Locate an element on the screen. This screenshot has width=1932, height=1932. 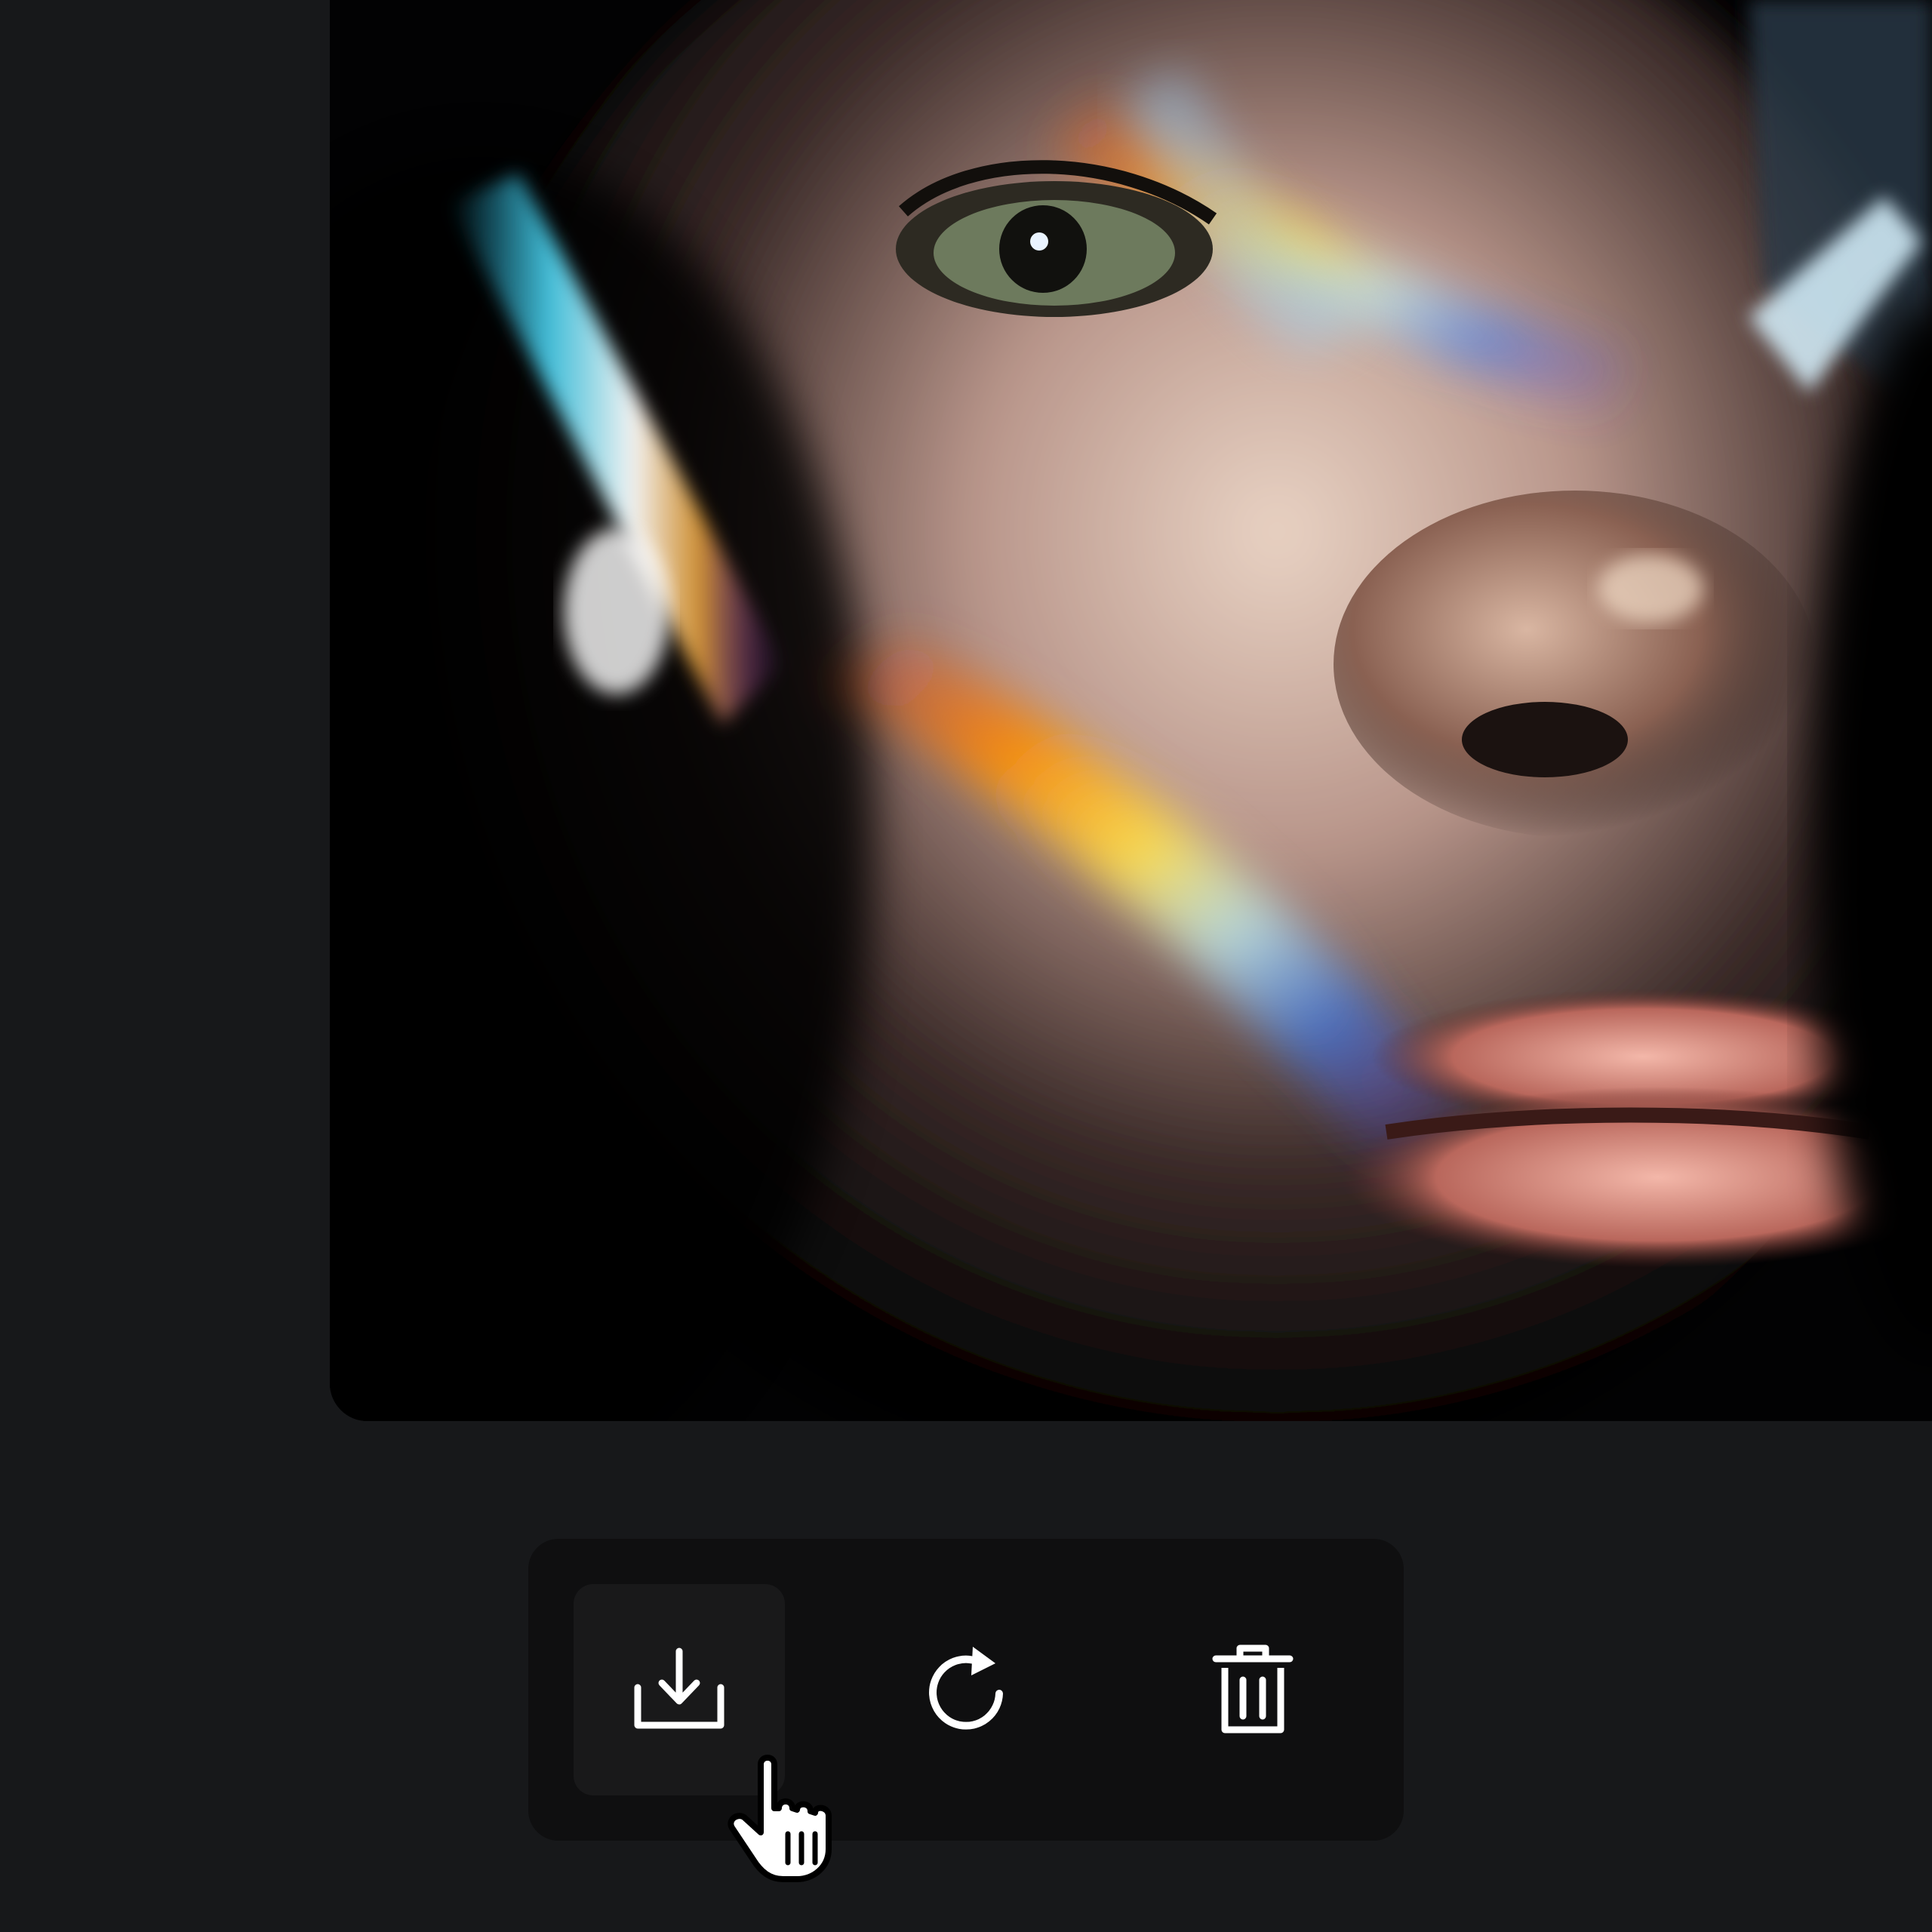
trash-icon is located at coordinates (1253, 1689).